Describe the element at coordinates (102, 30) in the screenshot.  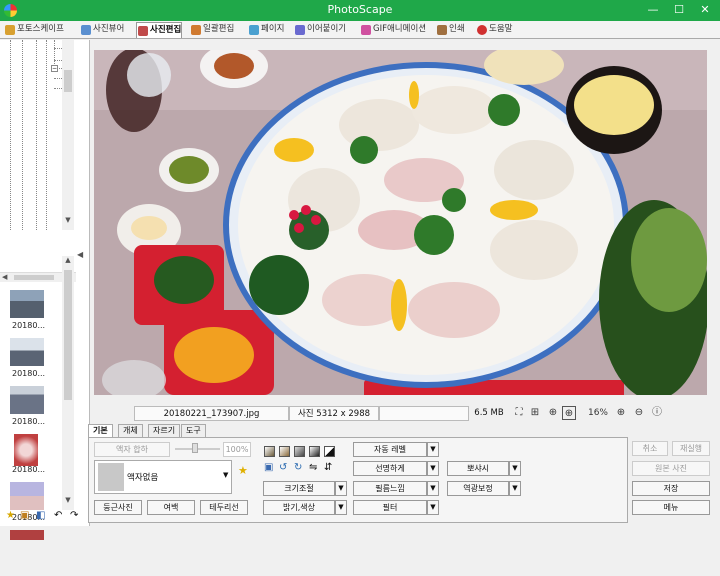
I see `tab-viewer: 사진뷰어` at that location.